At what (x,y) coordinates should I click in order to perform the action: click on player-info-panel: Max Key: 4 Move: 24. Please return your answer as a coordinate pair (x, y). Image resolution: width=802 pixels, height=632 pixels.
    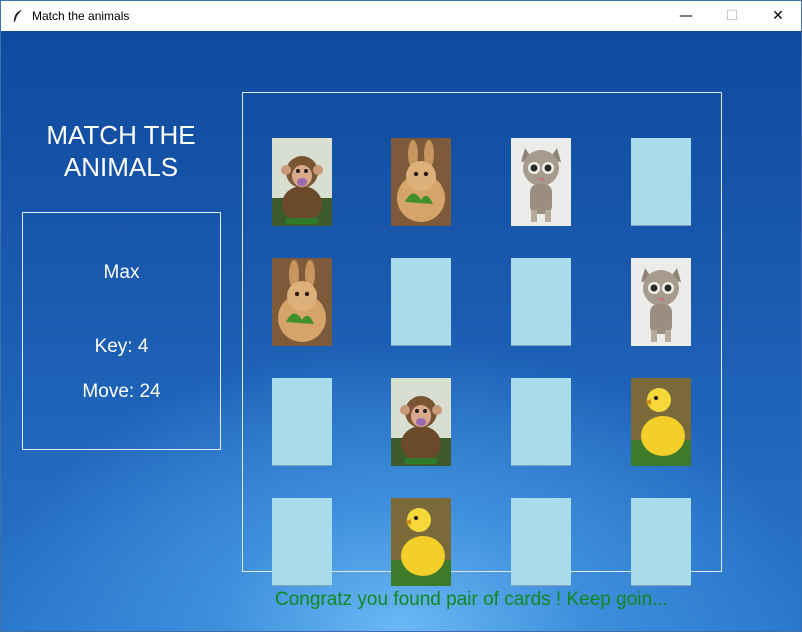
    Looking at the image, I should click on (121, 331).